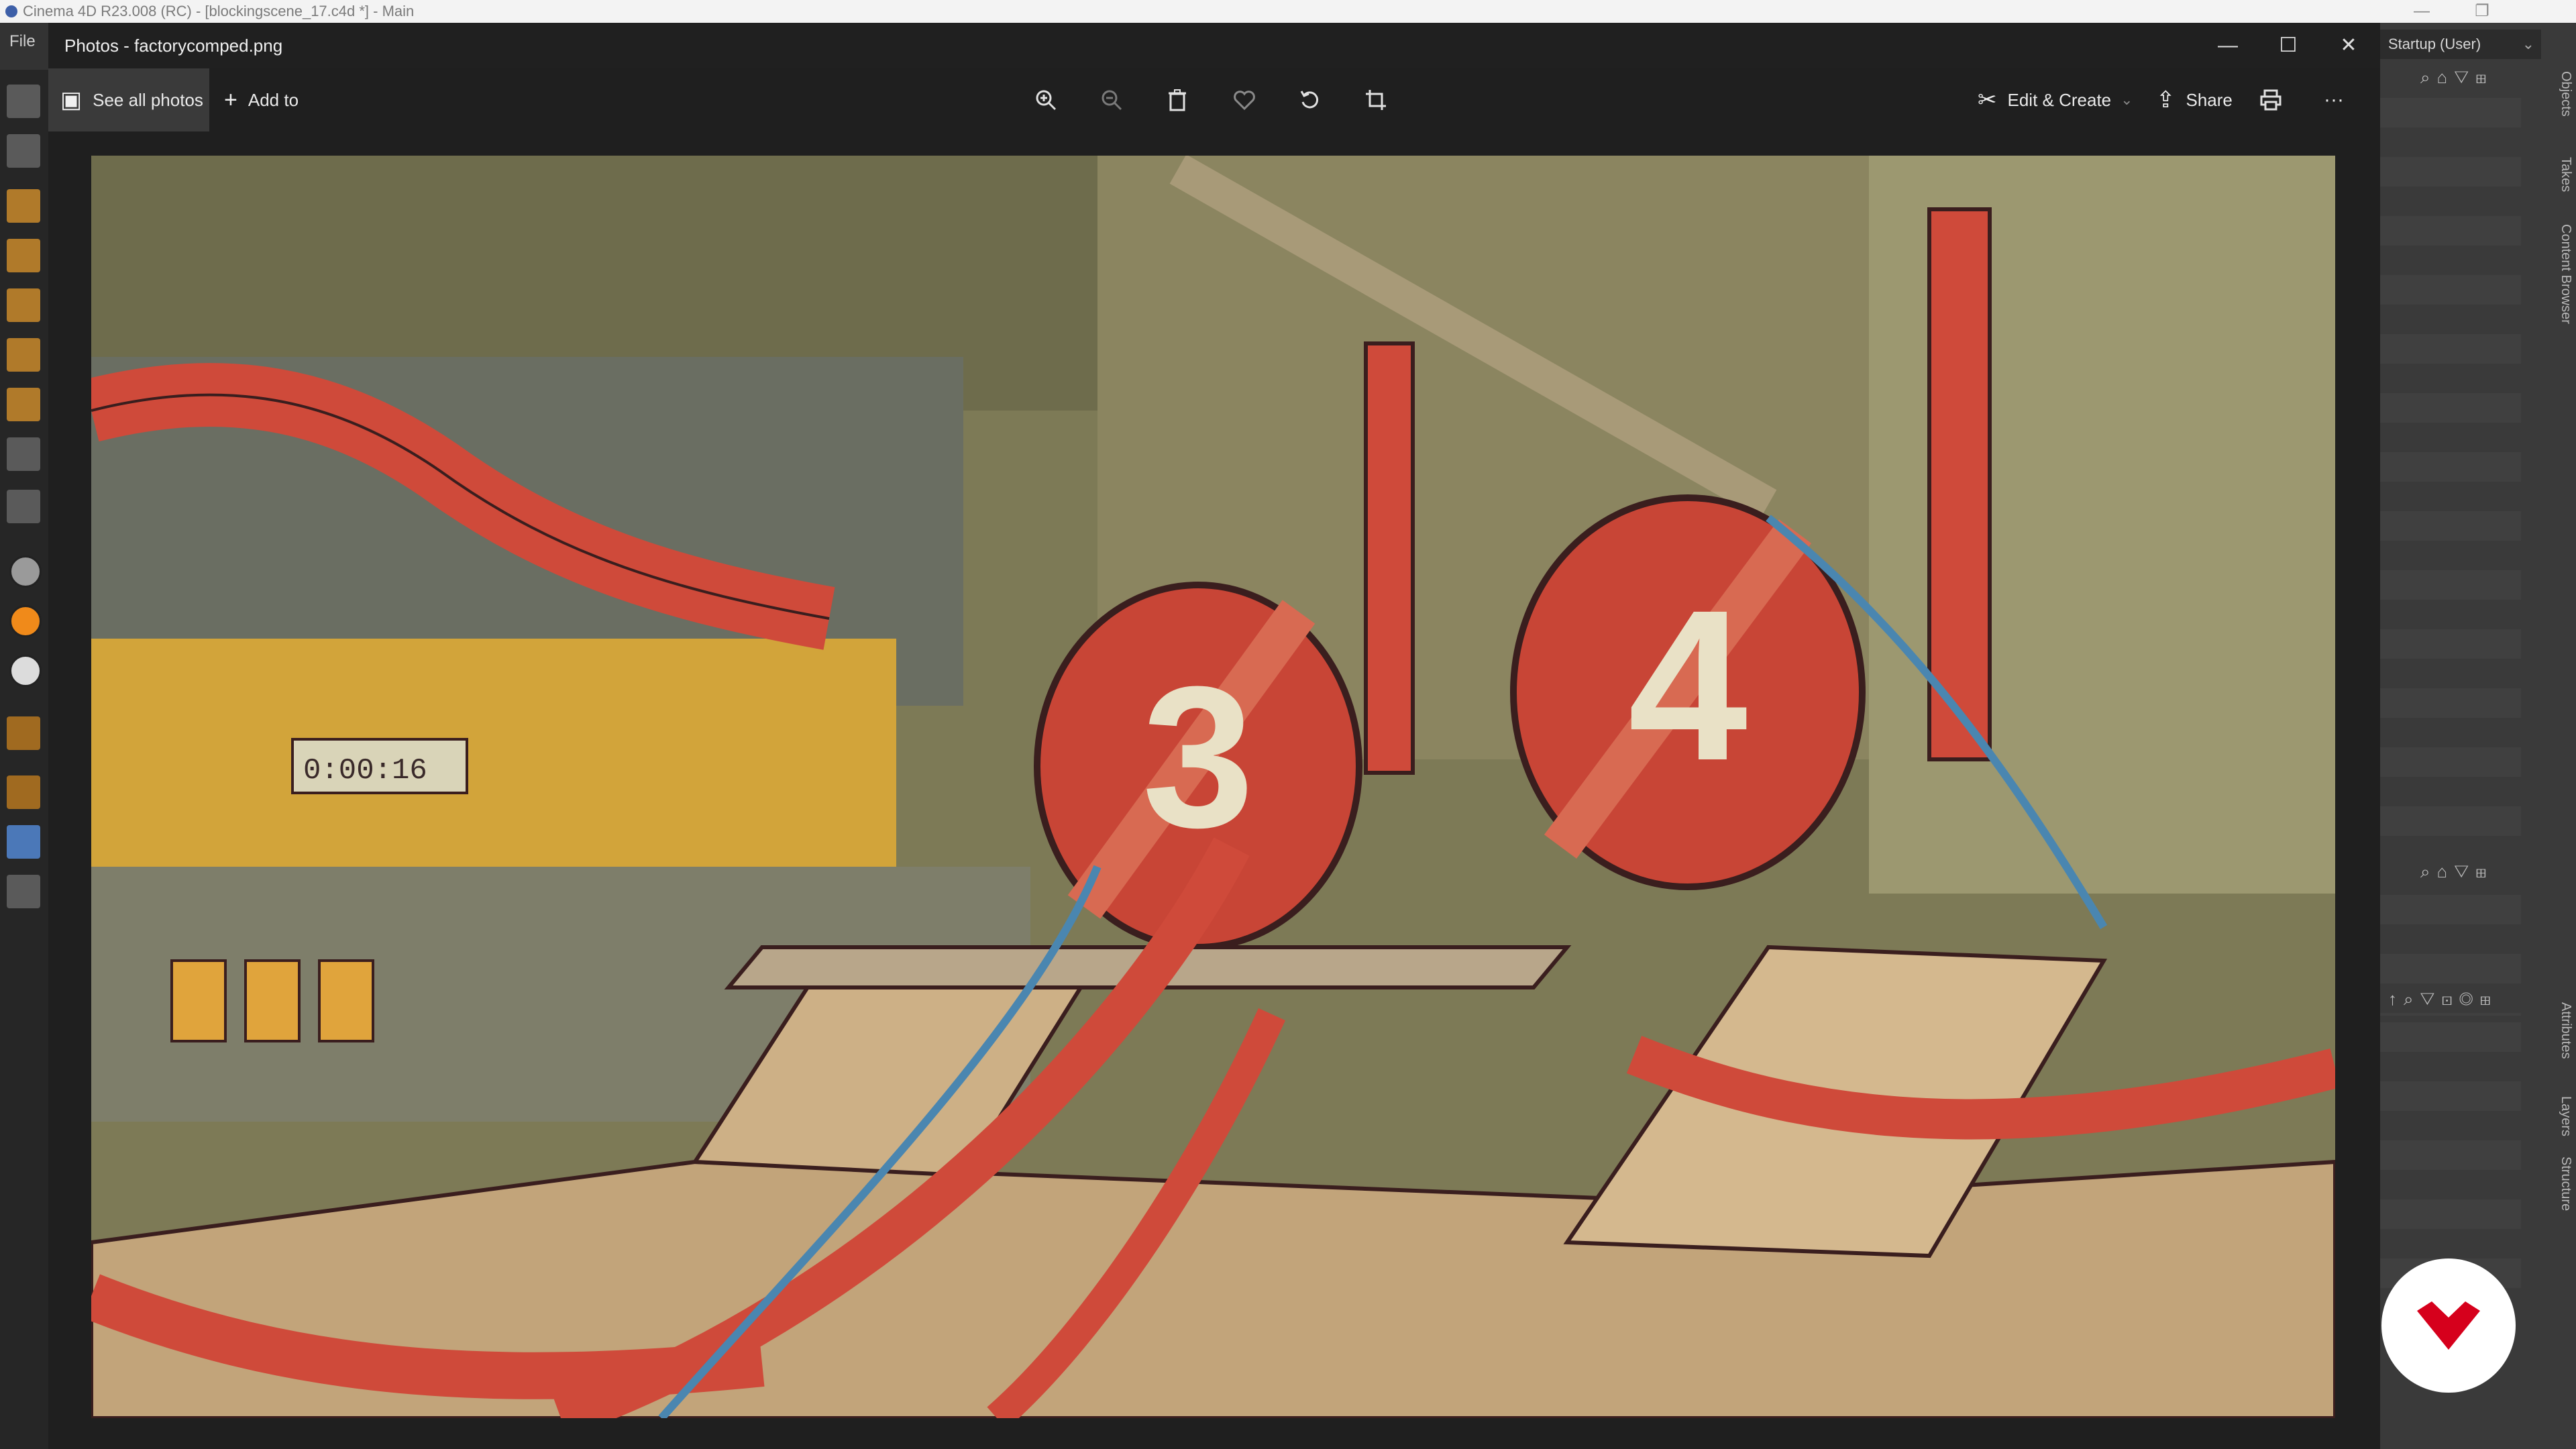  I want to click on grid-plane-icon, so click(23, 842).